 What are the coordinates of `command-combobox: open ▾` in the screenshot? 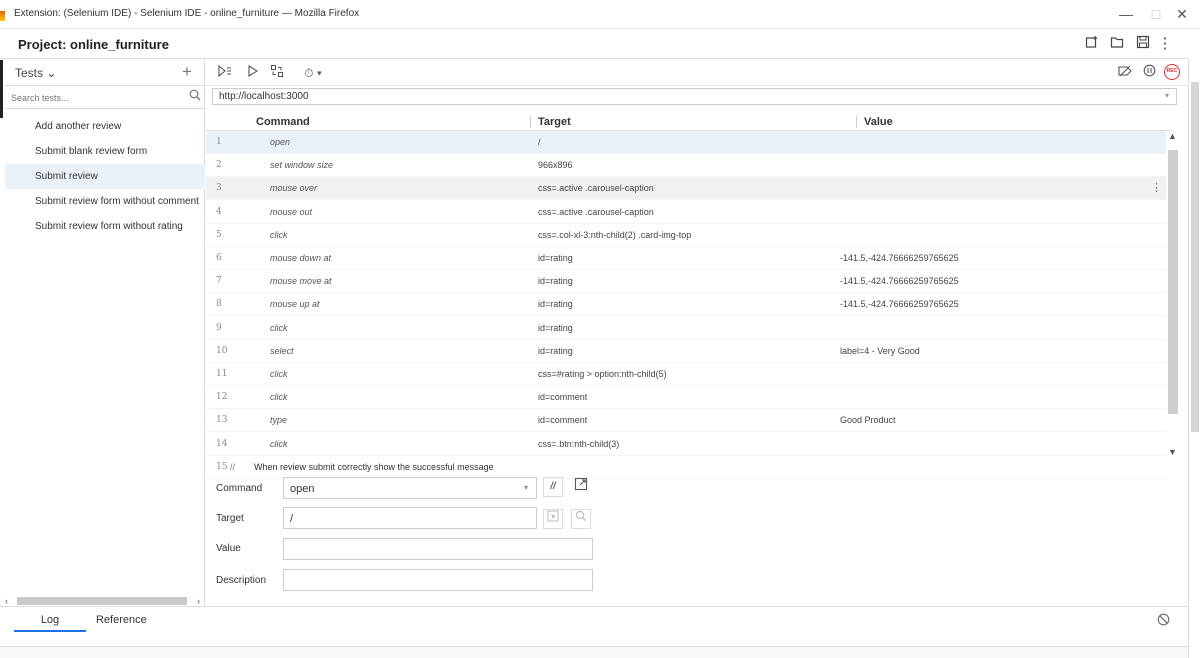 It's located at (410, 488).